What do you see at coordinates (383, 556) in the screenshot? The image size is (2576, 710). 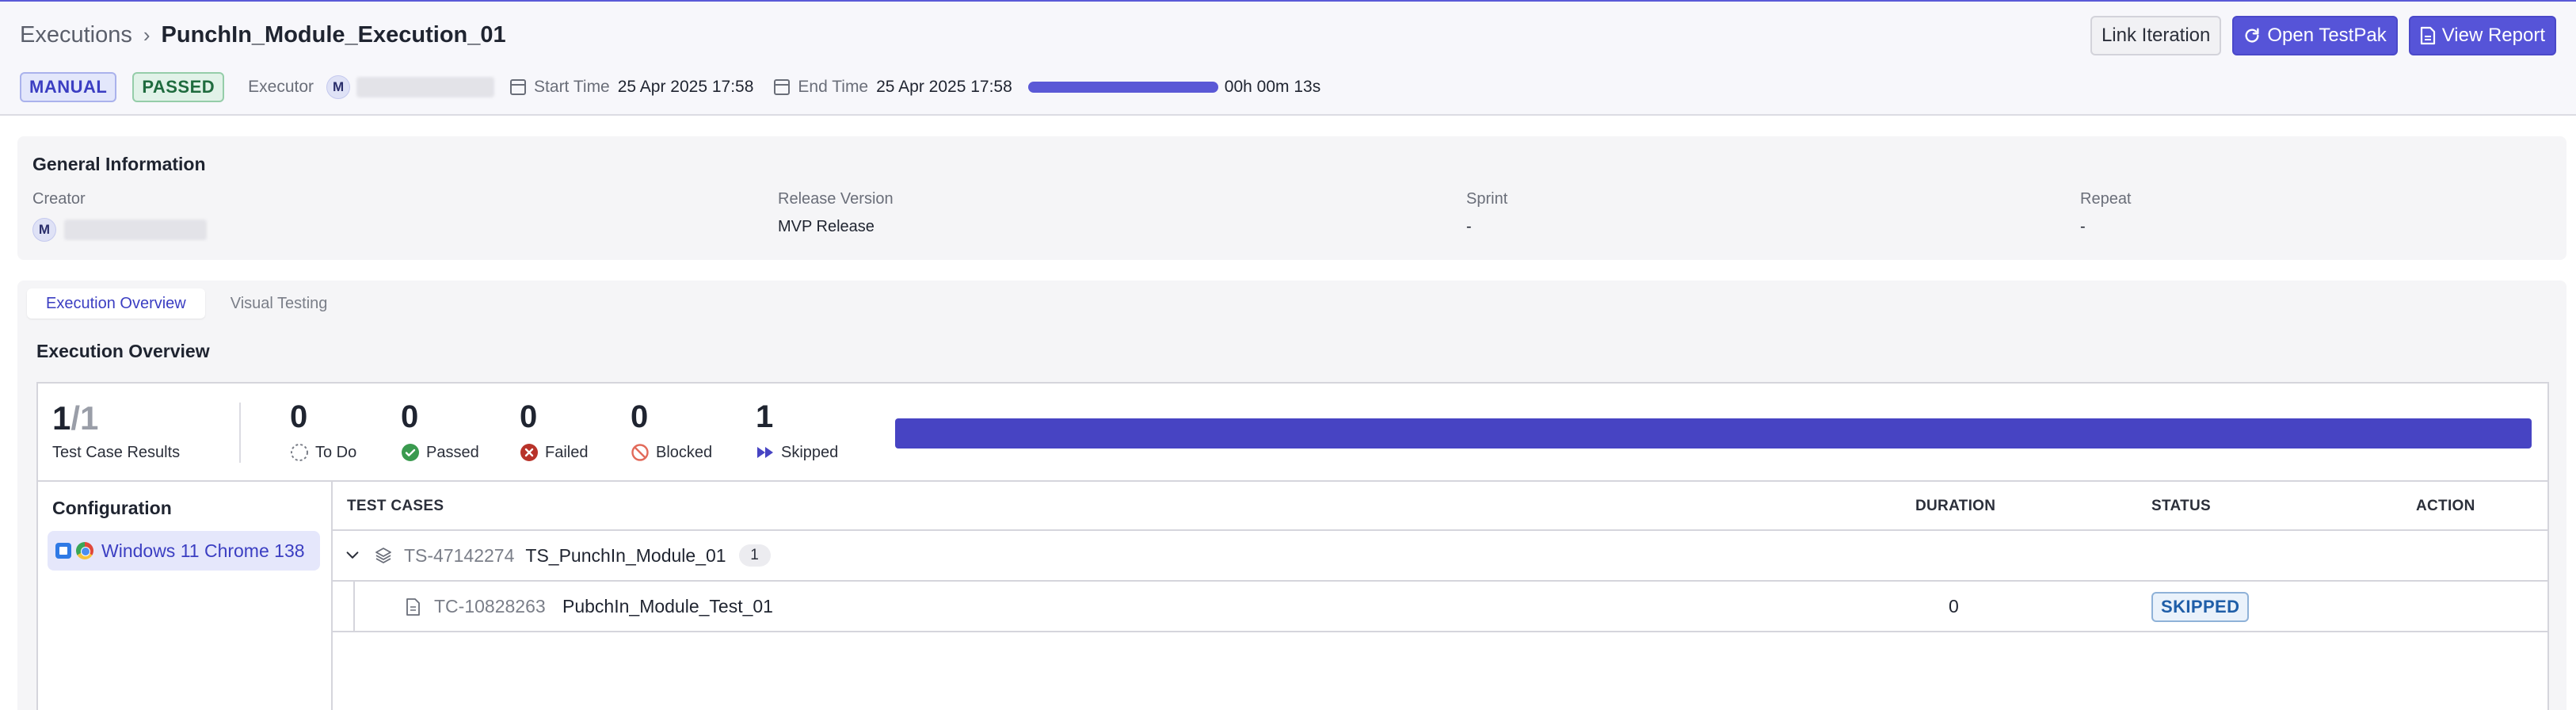 I see `layers-icon` at bounding box center [383, 556].